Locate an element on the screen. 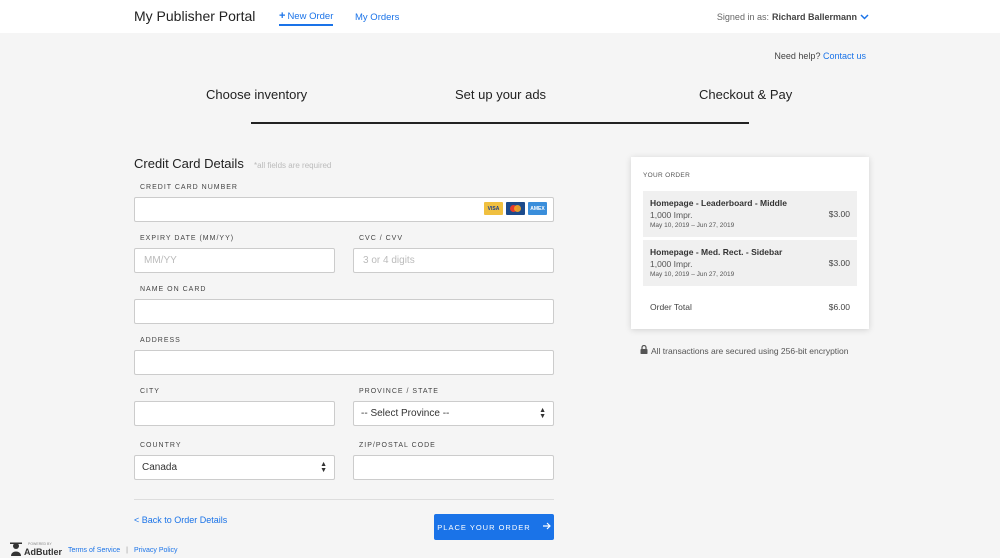 The image size is (1000, 558). signed-in-prefix: Signed in as: is located at coordinates (742, 17).